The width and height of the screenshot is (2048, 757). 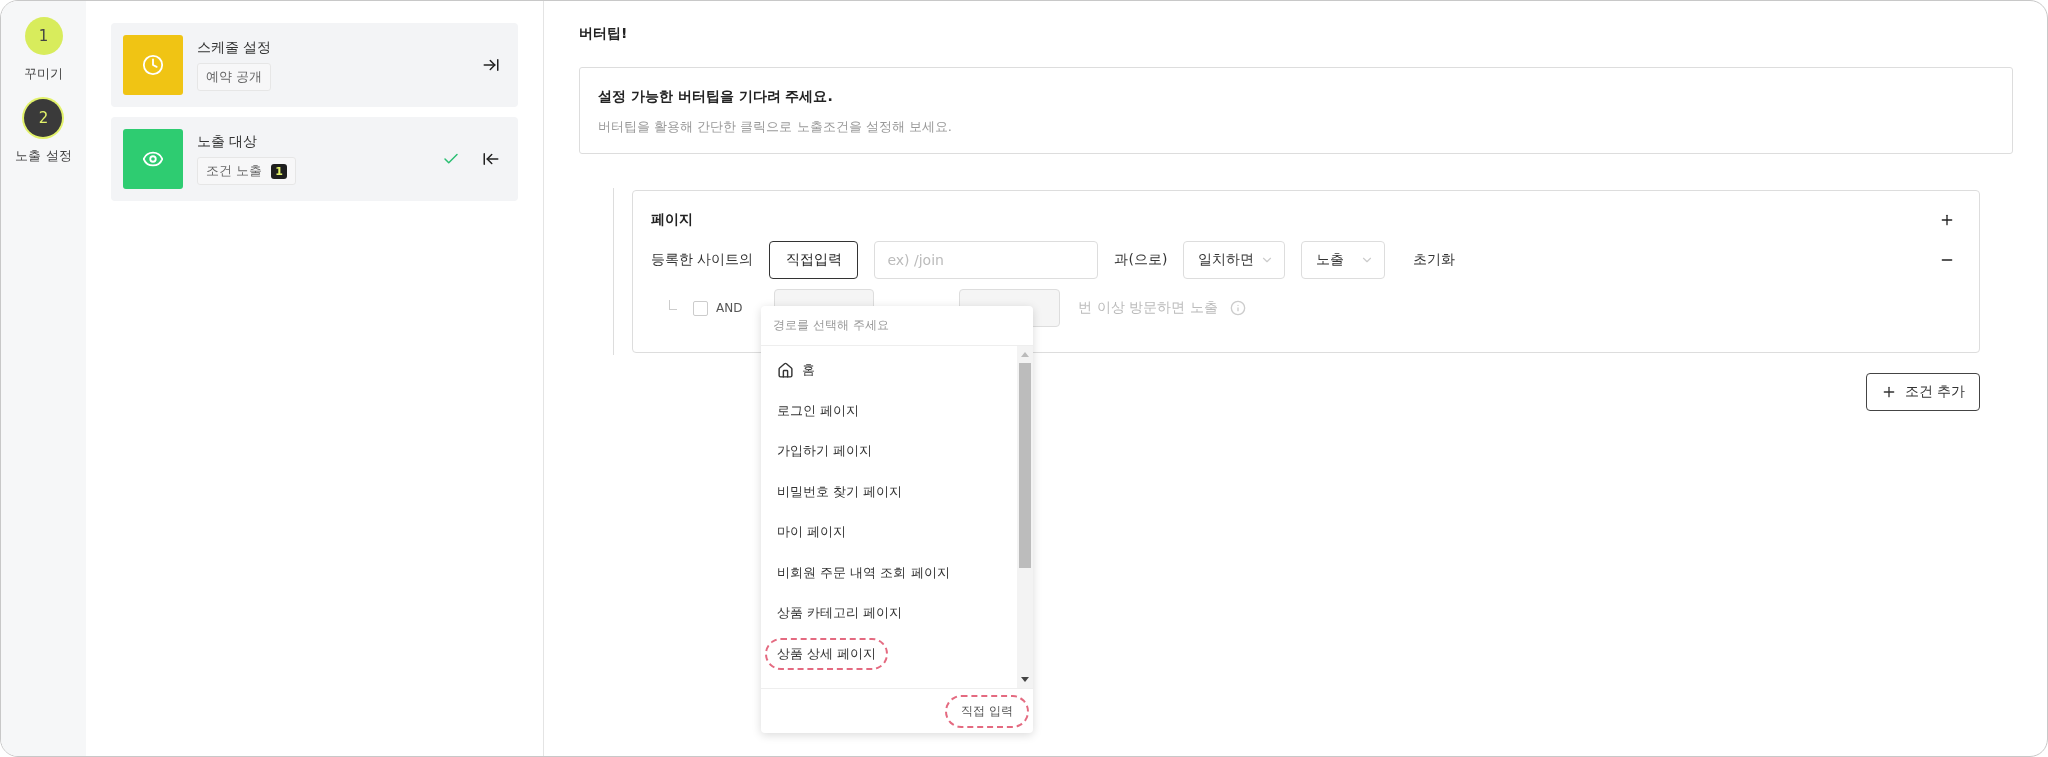 What do you see at coordinates (234, 77) in the screenshot?
I see `tag-label: 예약 공개` at bounding box center [234, 77].